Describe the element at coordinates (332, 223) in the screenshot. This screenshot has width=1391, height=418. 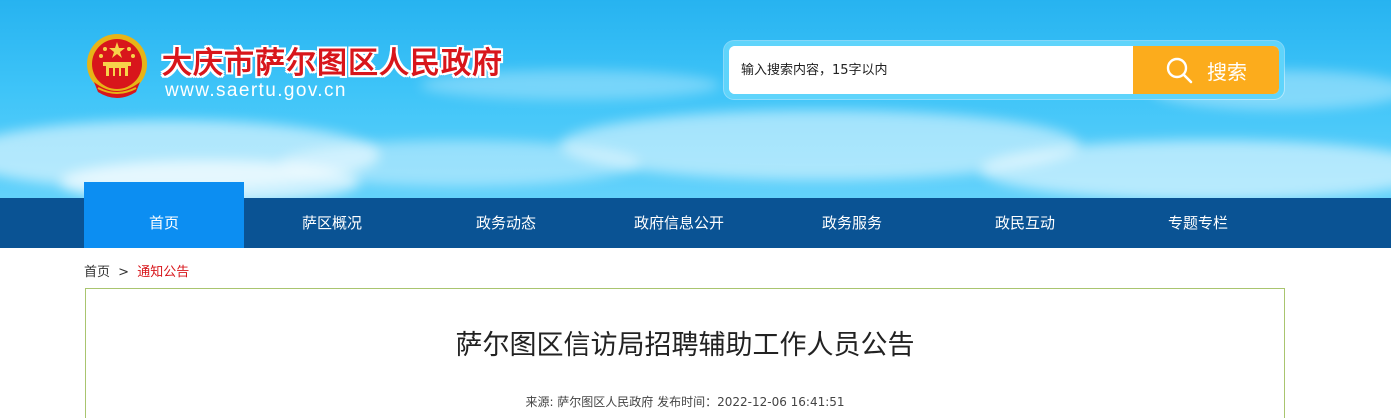
I see `nav-item-overview: 萨区概况` at that location.